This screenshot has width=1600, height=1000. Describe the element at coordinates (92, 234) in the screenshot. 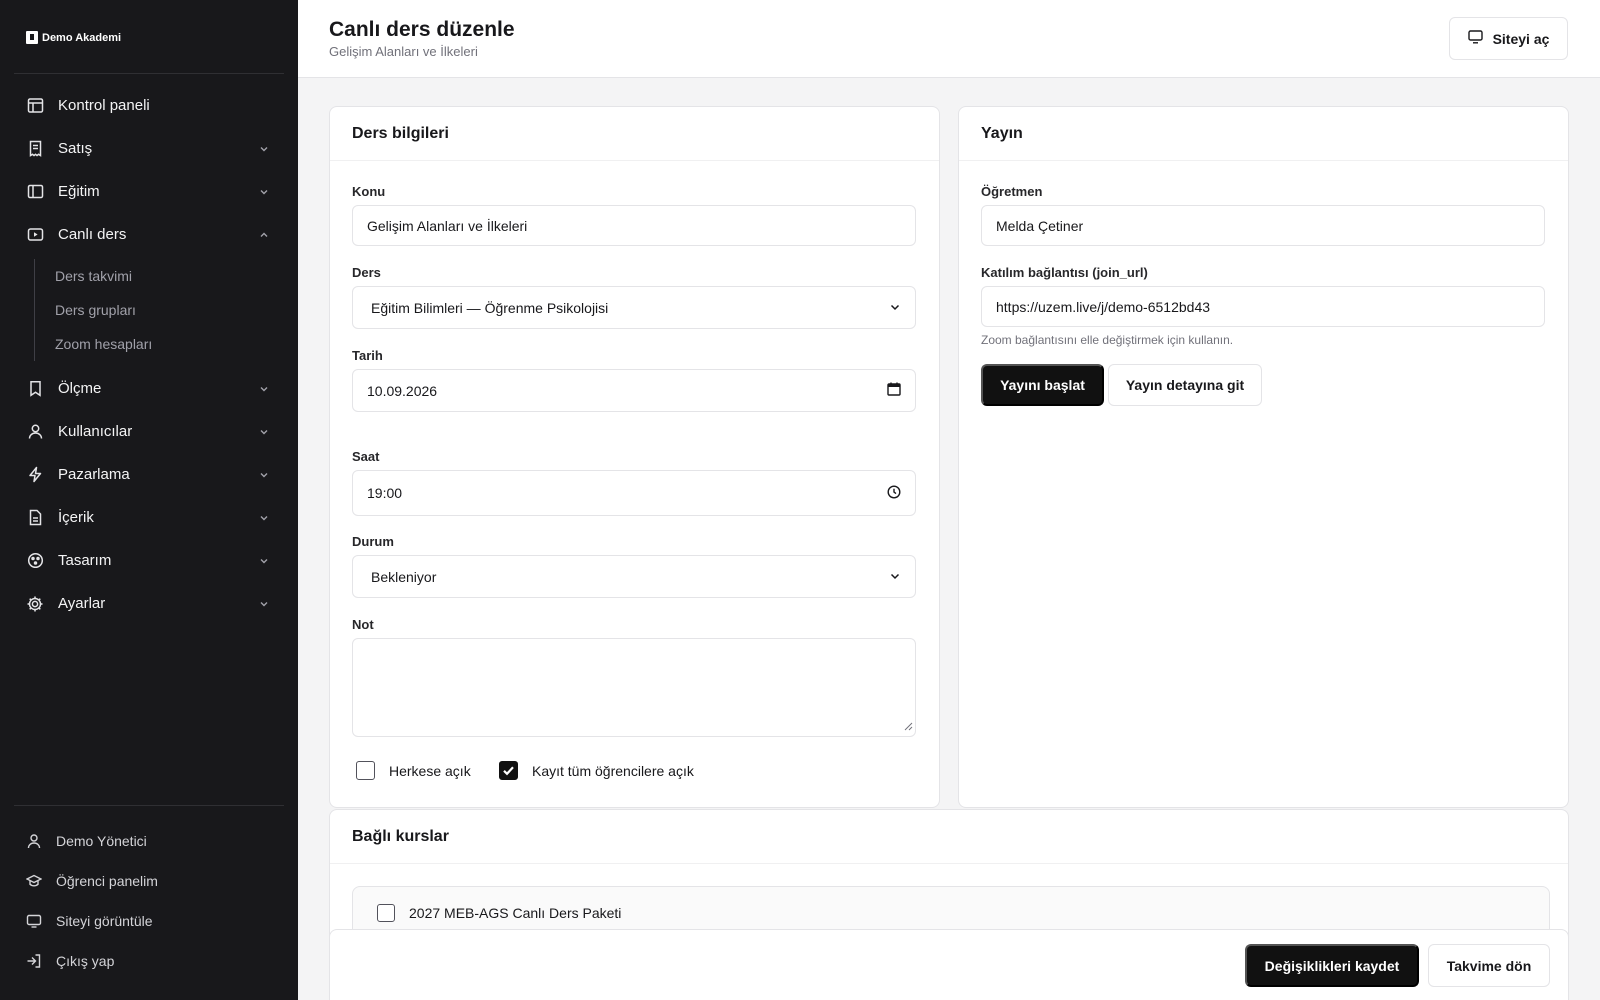

I see `sidebar-item-label: Canlı ders` at that location.